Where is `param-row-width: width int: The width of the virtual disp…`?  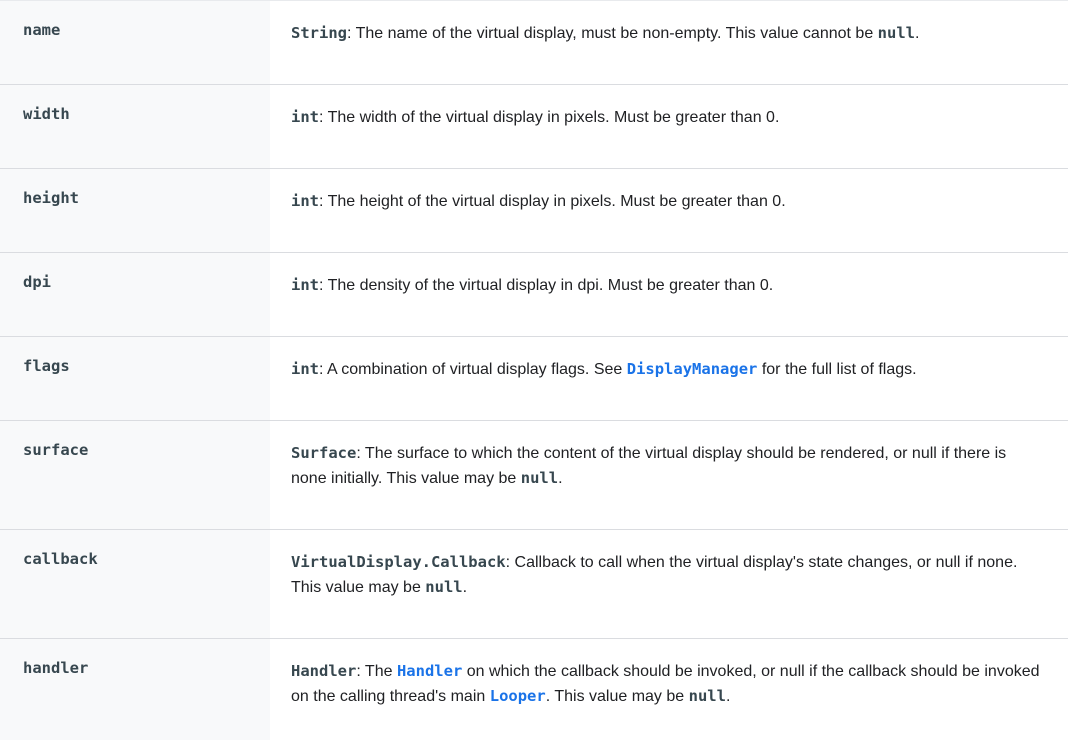 param-row-width: width int: The width of the virtual disp… is located at coordinates (534, 126).